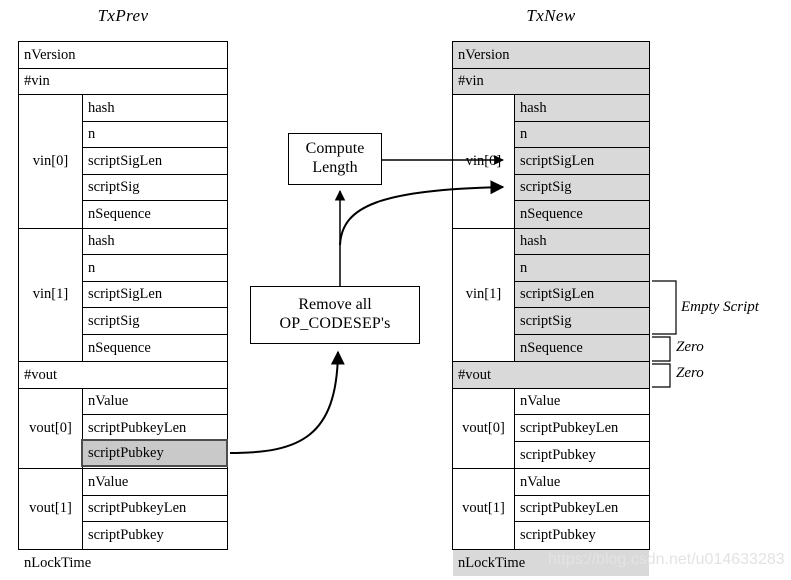 The height and width of the screenshot is (580, 791). What do you see at coordinates (58, 562) in the screenshot?
I see `txprev-cell-nlocktime: nLockTime` at bounding box center [58, 562].